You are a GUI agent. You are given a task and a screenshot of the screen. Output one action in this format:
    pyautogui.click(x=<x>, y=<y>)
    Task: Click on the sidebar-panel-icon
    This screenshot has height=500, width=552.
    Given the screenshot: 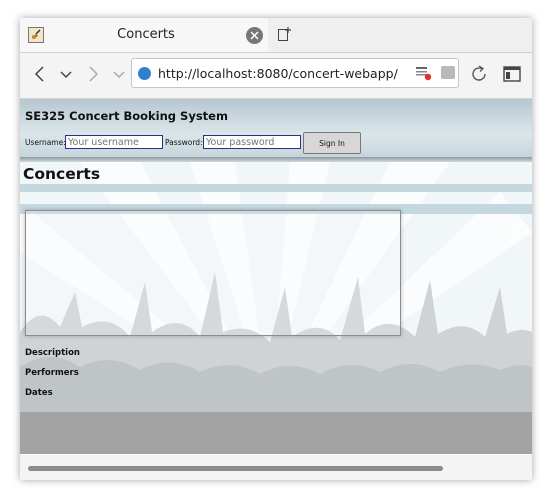 What is the action you would take?
    pyautogui.click(x=512, y=74)
    